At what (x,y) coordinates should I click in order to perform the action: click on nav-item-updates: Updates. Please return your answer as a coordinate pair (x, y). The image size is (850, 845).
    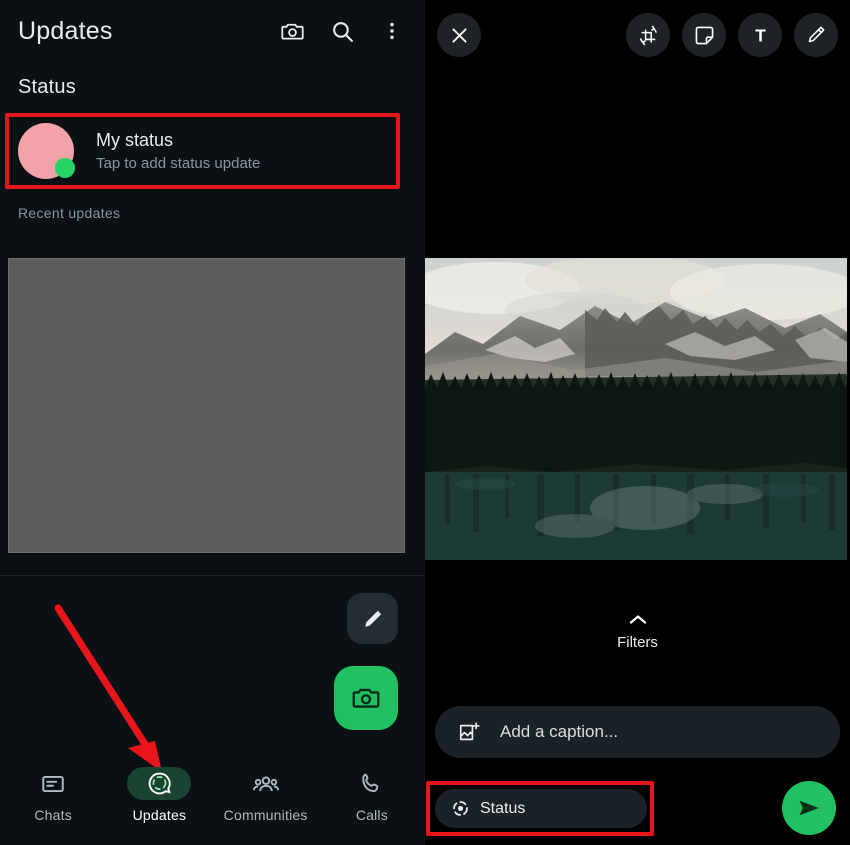
    Looking at the image, I should click on (159, 795).